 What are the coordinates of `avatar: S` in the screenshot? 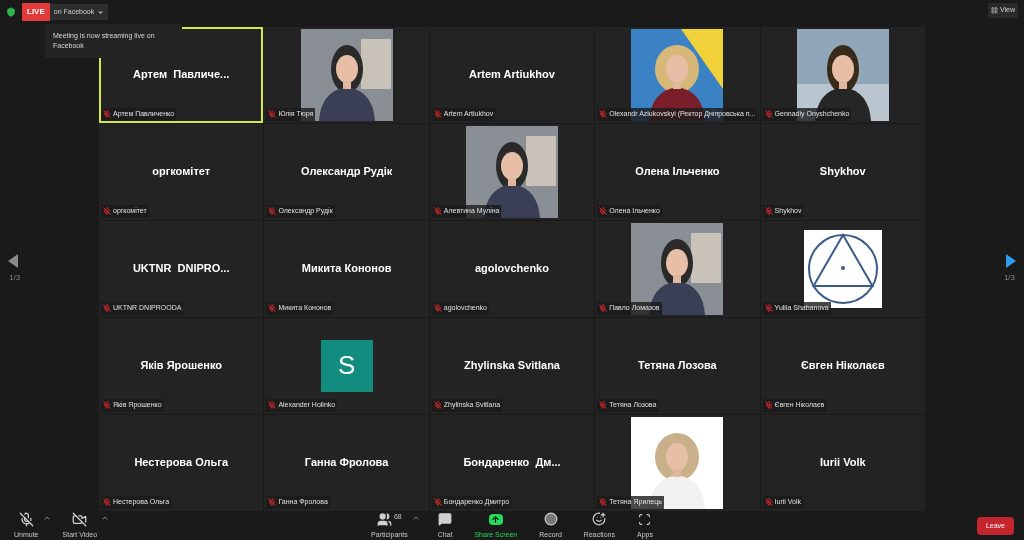 It's located at (346, 365).